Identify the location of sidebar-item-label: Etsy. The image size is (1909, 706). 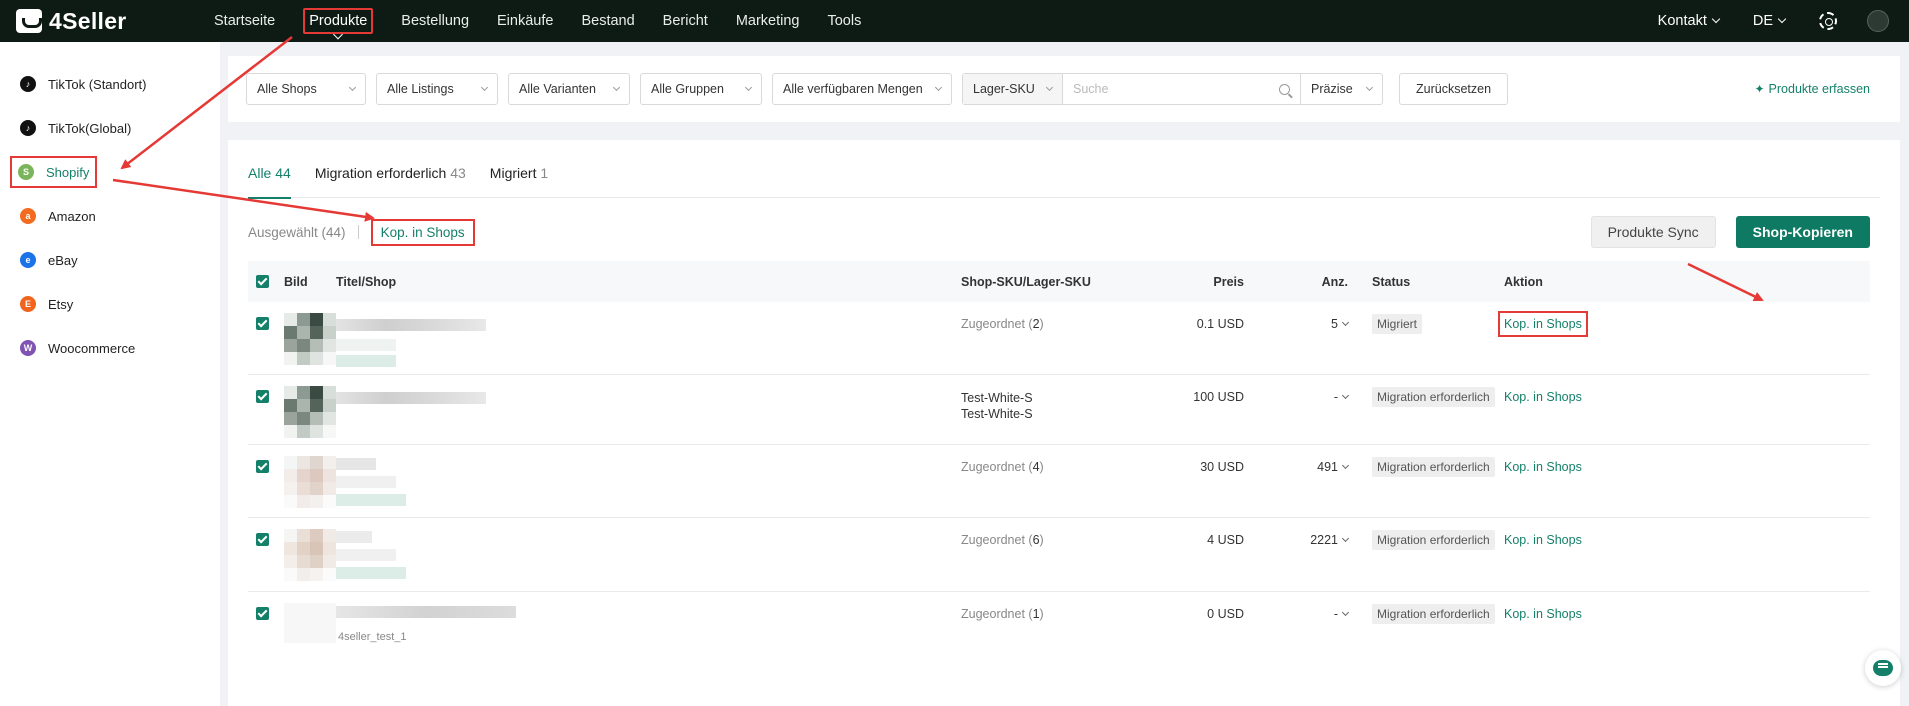
(61, 304).